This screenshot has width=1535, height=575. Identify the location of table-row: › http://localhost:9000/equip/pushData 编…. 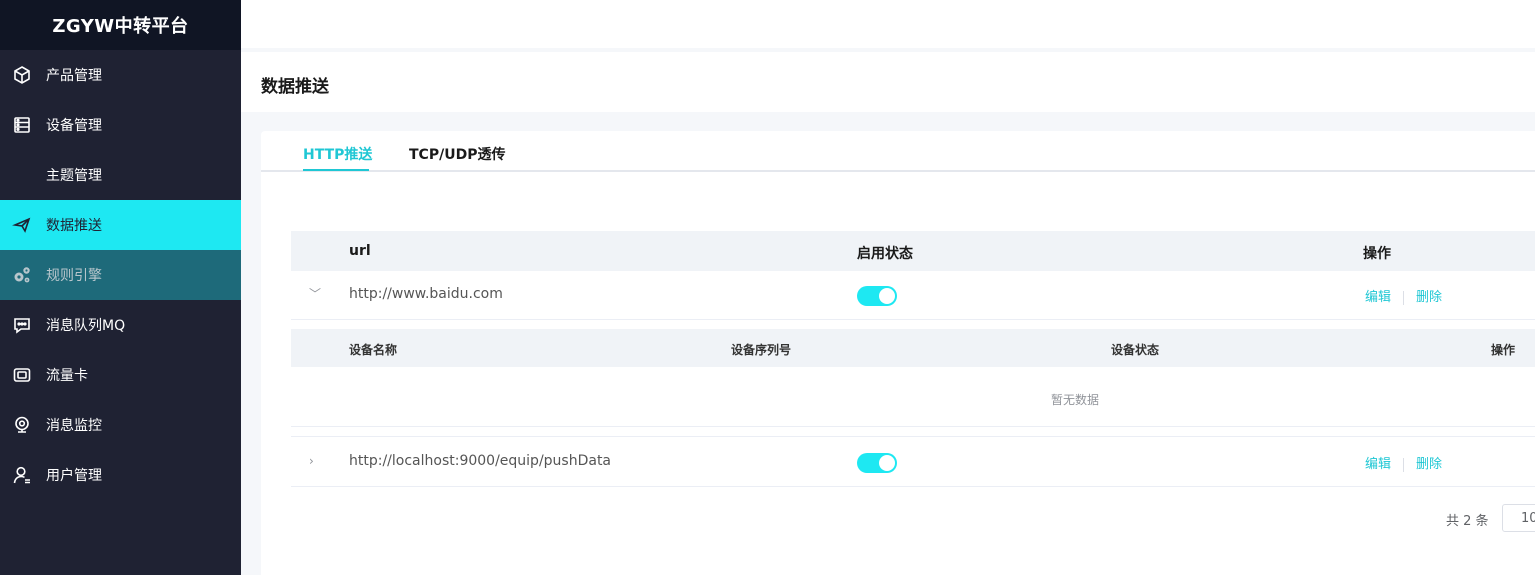
(913, 462).